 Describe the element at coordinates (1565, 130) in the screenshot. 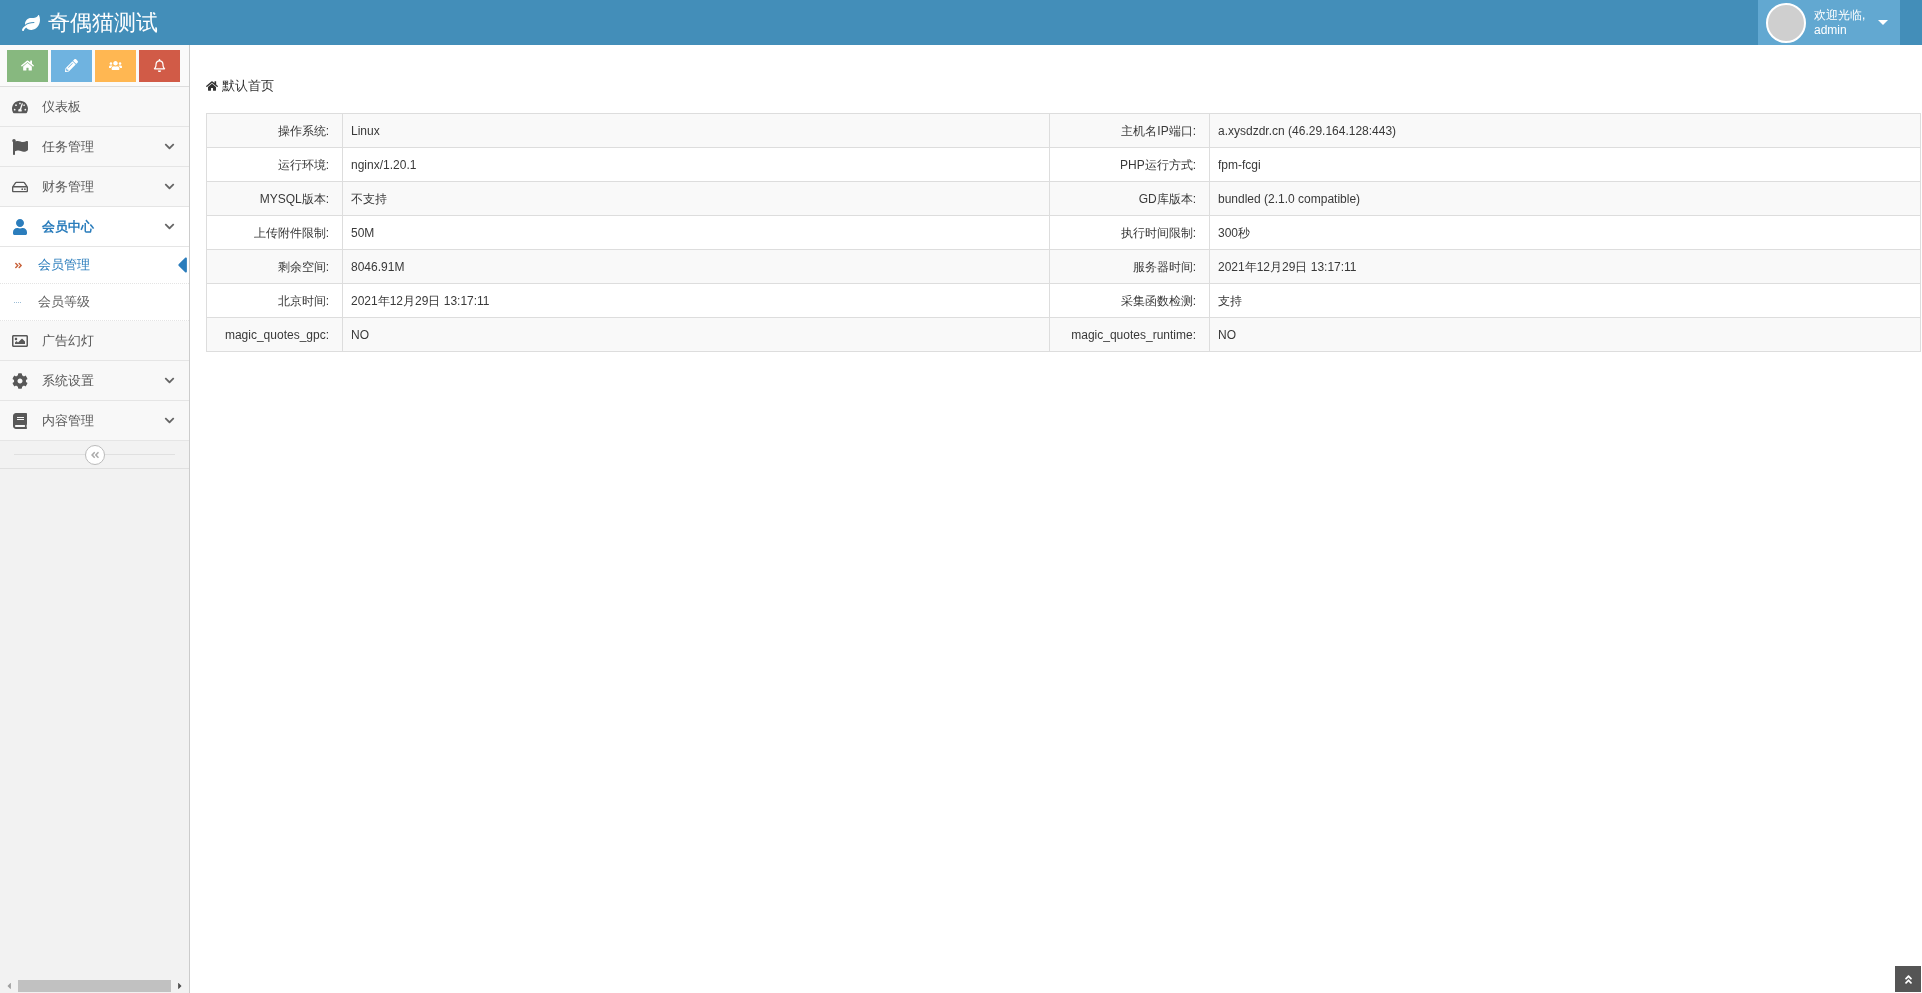

I see `table-cell: a.xysdzdr.cn (46.29.164.128:443)` at that location.